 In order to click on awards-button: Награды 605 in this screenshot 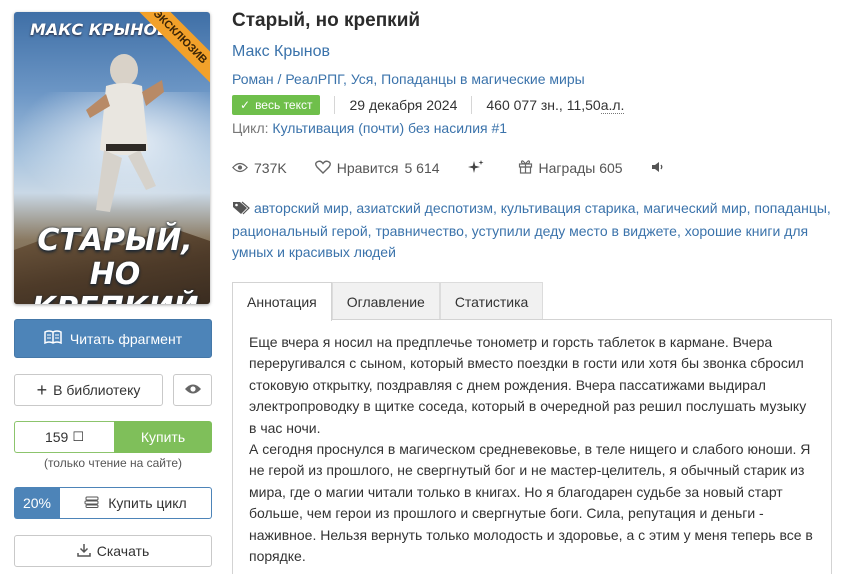, I will do `click(570, 168)`.